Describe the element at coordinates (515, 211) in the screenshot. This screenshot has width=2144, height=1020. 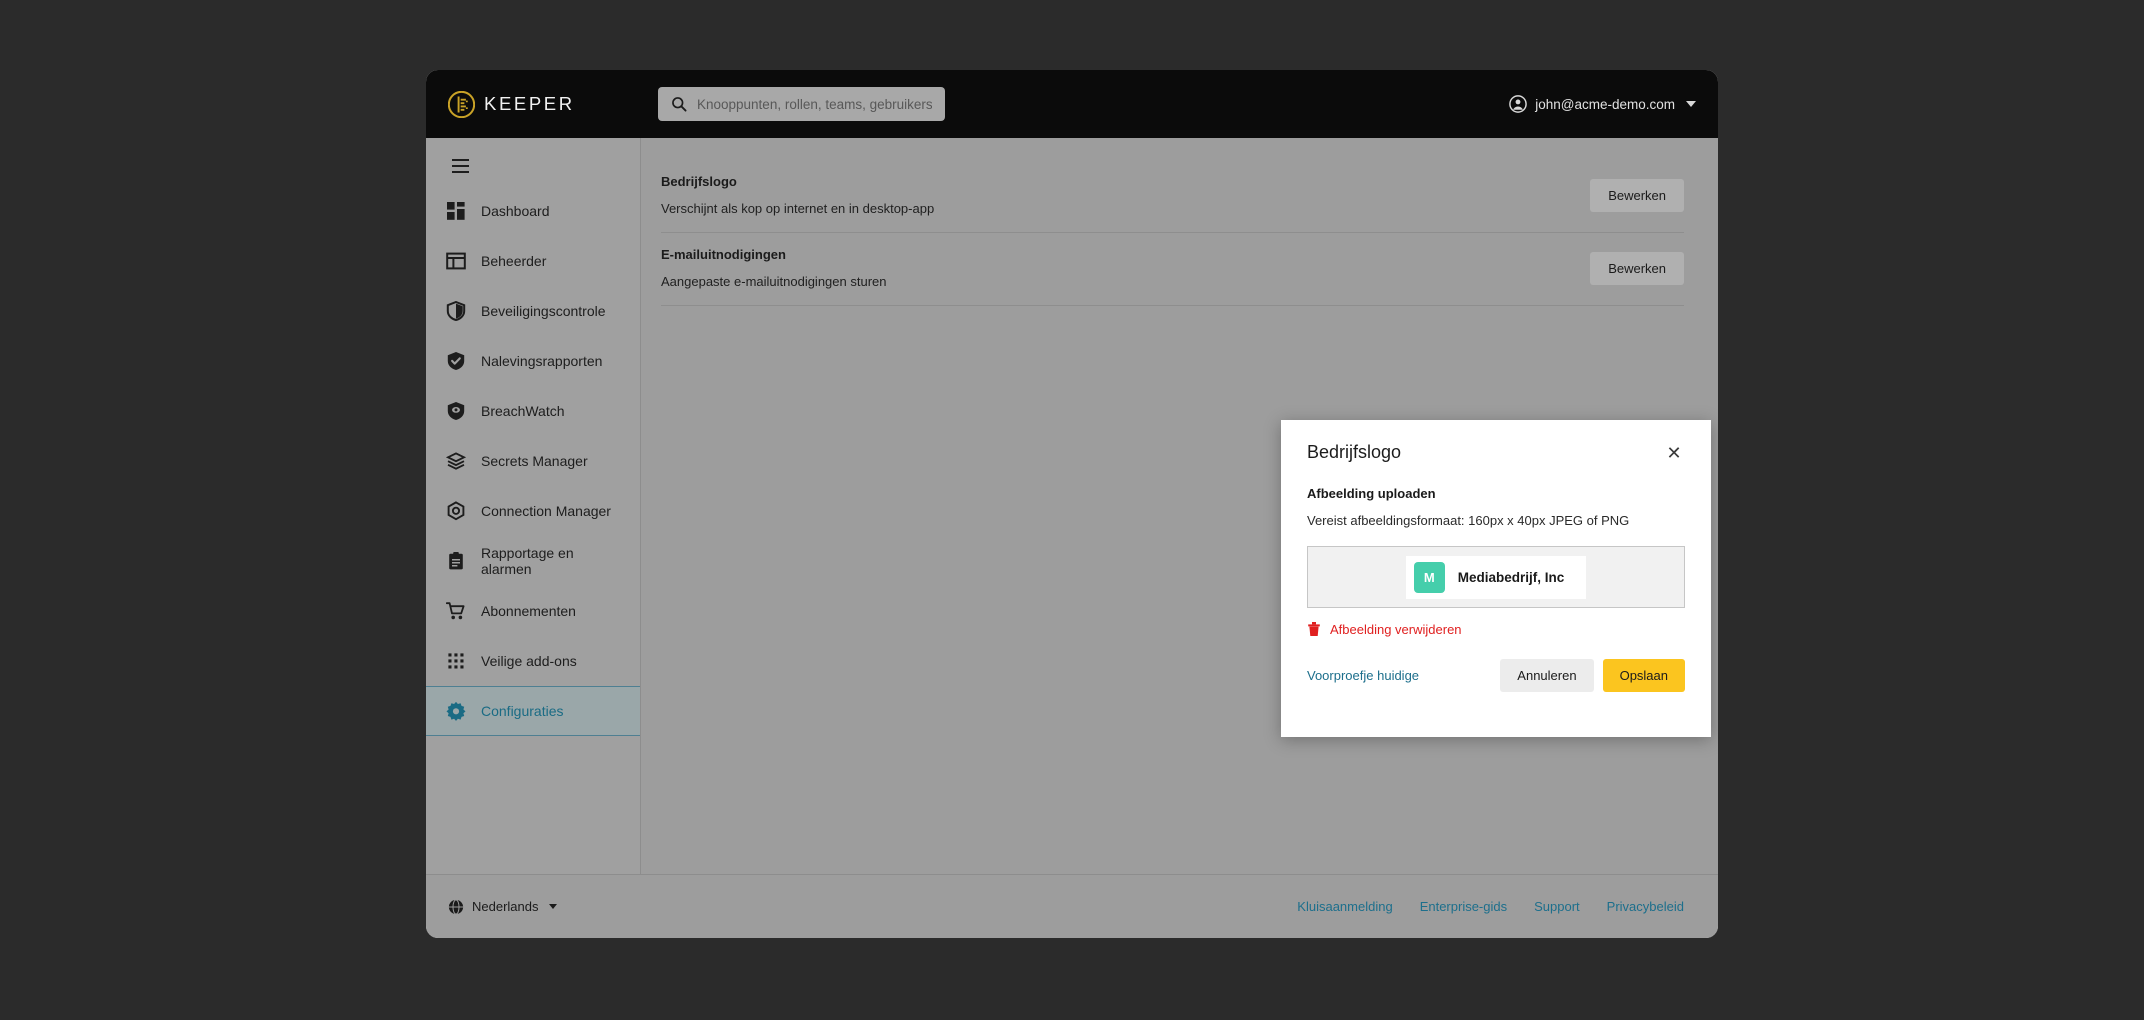
I see `sidebar-item-label: Dashboard` at that location.